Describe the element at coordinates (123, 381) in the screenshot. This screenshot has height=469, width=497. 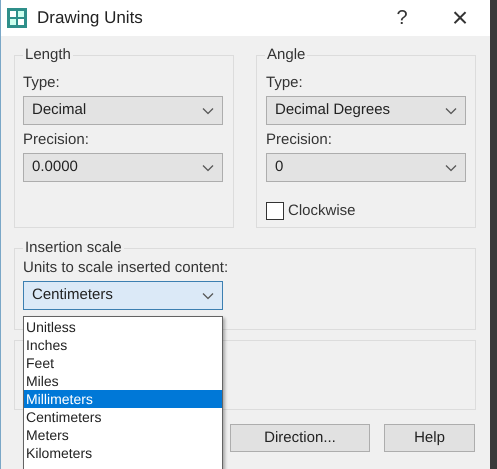
I see `dropdown-option: Miles` at that location.